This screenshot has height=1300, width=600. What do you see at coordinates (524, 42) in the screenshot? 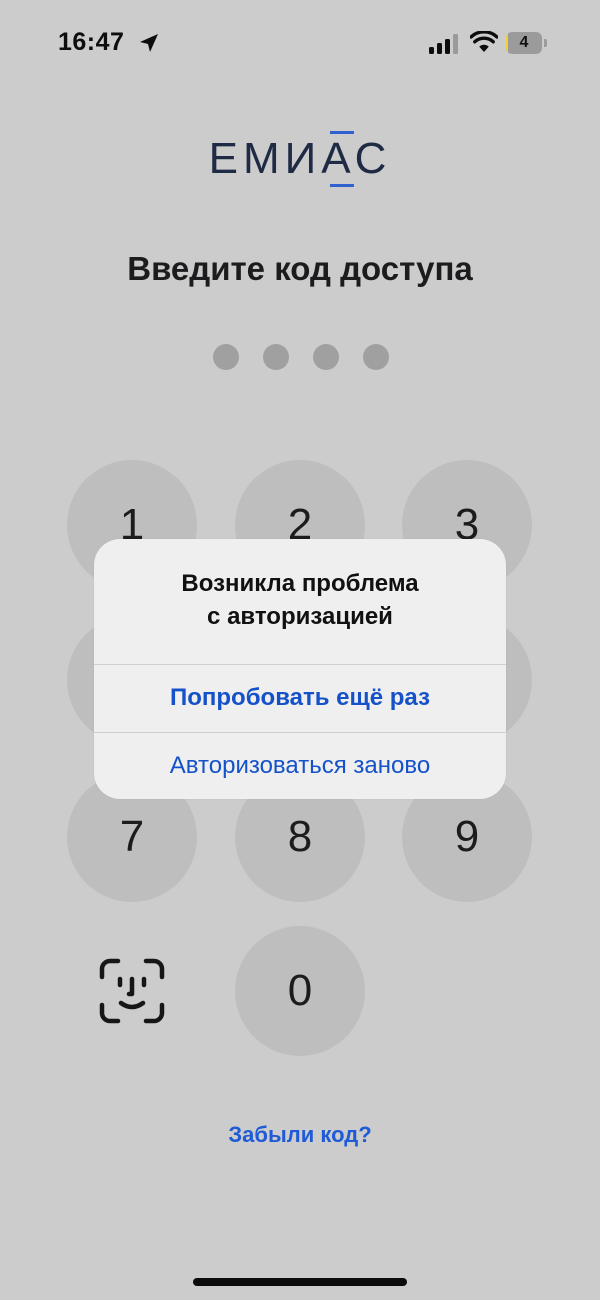
I see `battery-level: 4` at bounding box center [524, 42].